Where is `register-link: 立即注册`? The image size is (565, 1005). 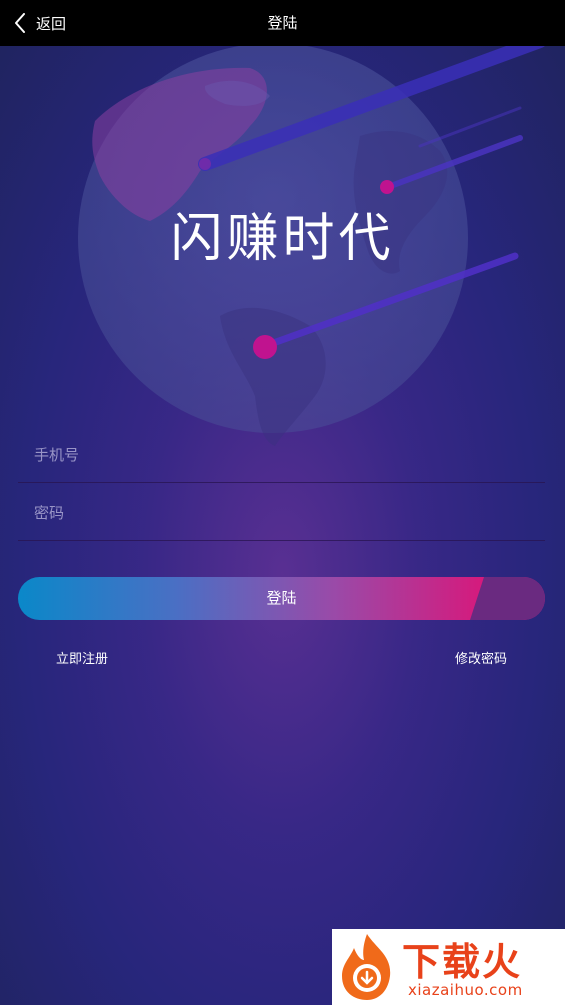
register-link: 立即注册 is located at coordinates (82, 657).